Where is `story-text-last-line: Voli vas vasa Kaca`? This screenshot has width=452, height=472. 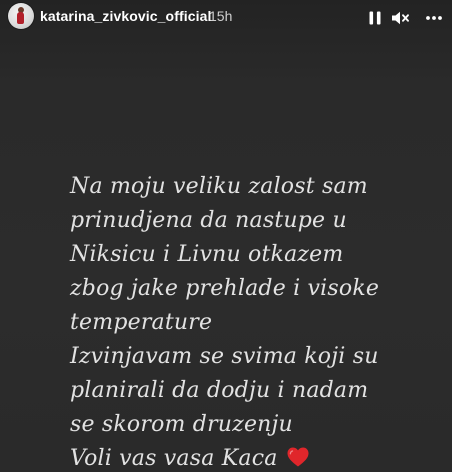
story-text-last-line: Voli vas vasa Kaca is located at coordinates (255, 457).